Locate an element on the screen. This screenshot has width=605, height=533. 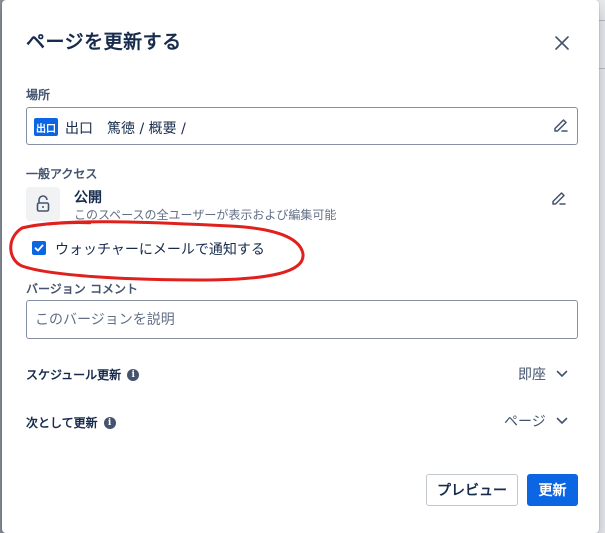
schedule-select: 即座 is located at coordinates (543, 374).